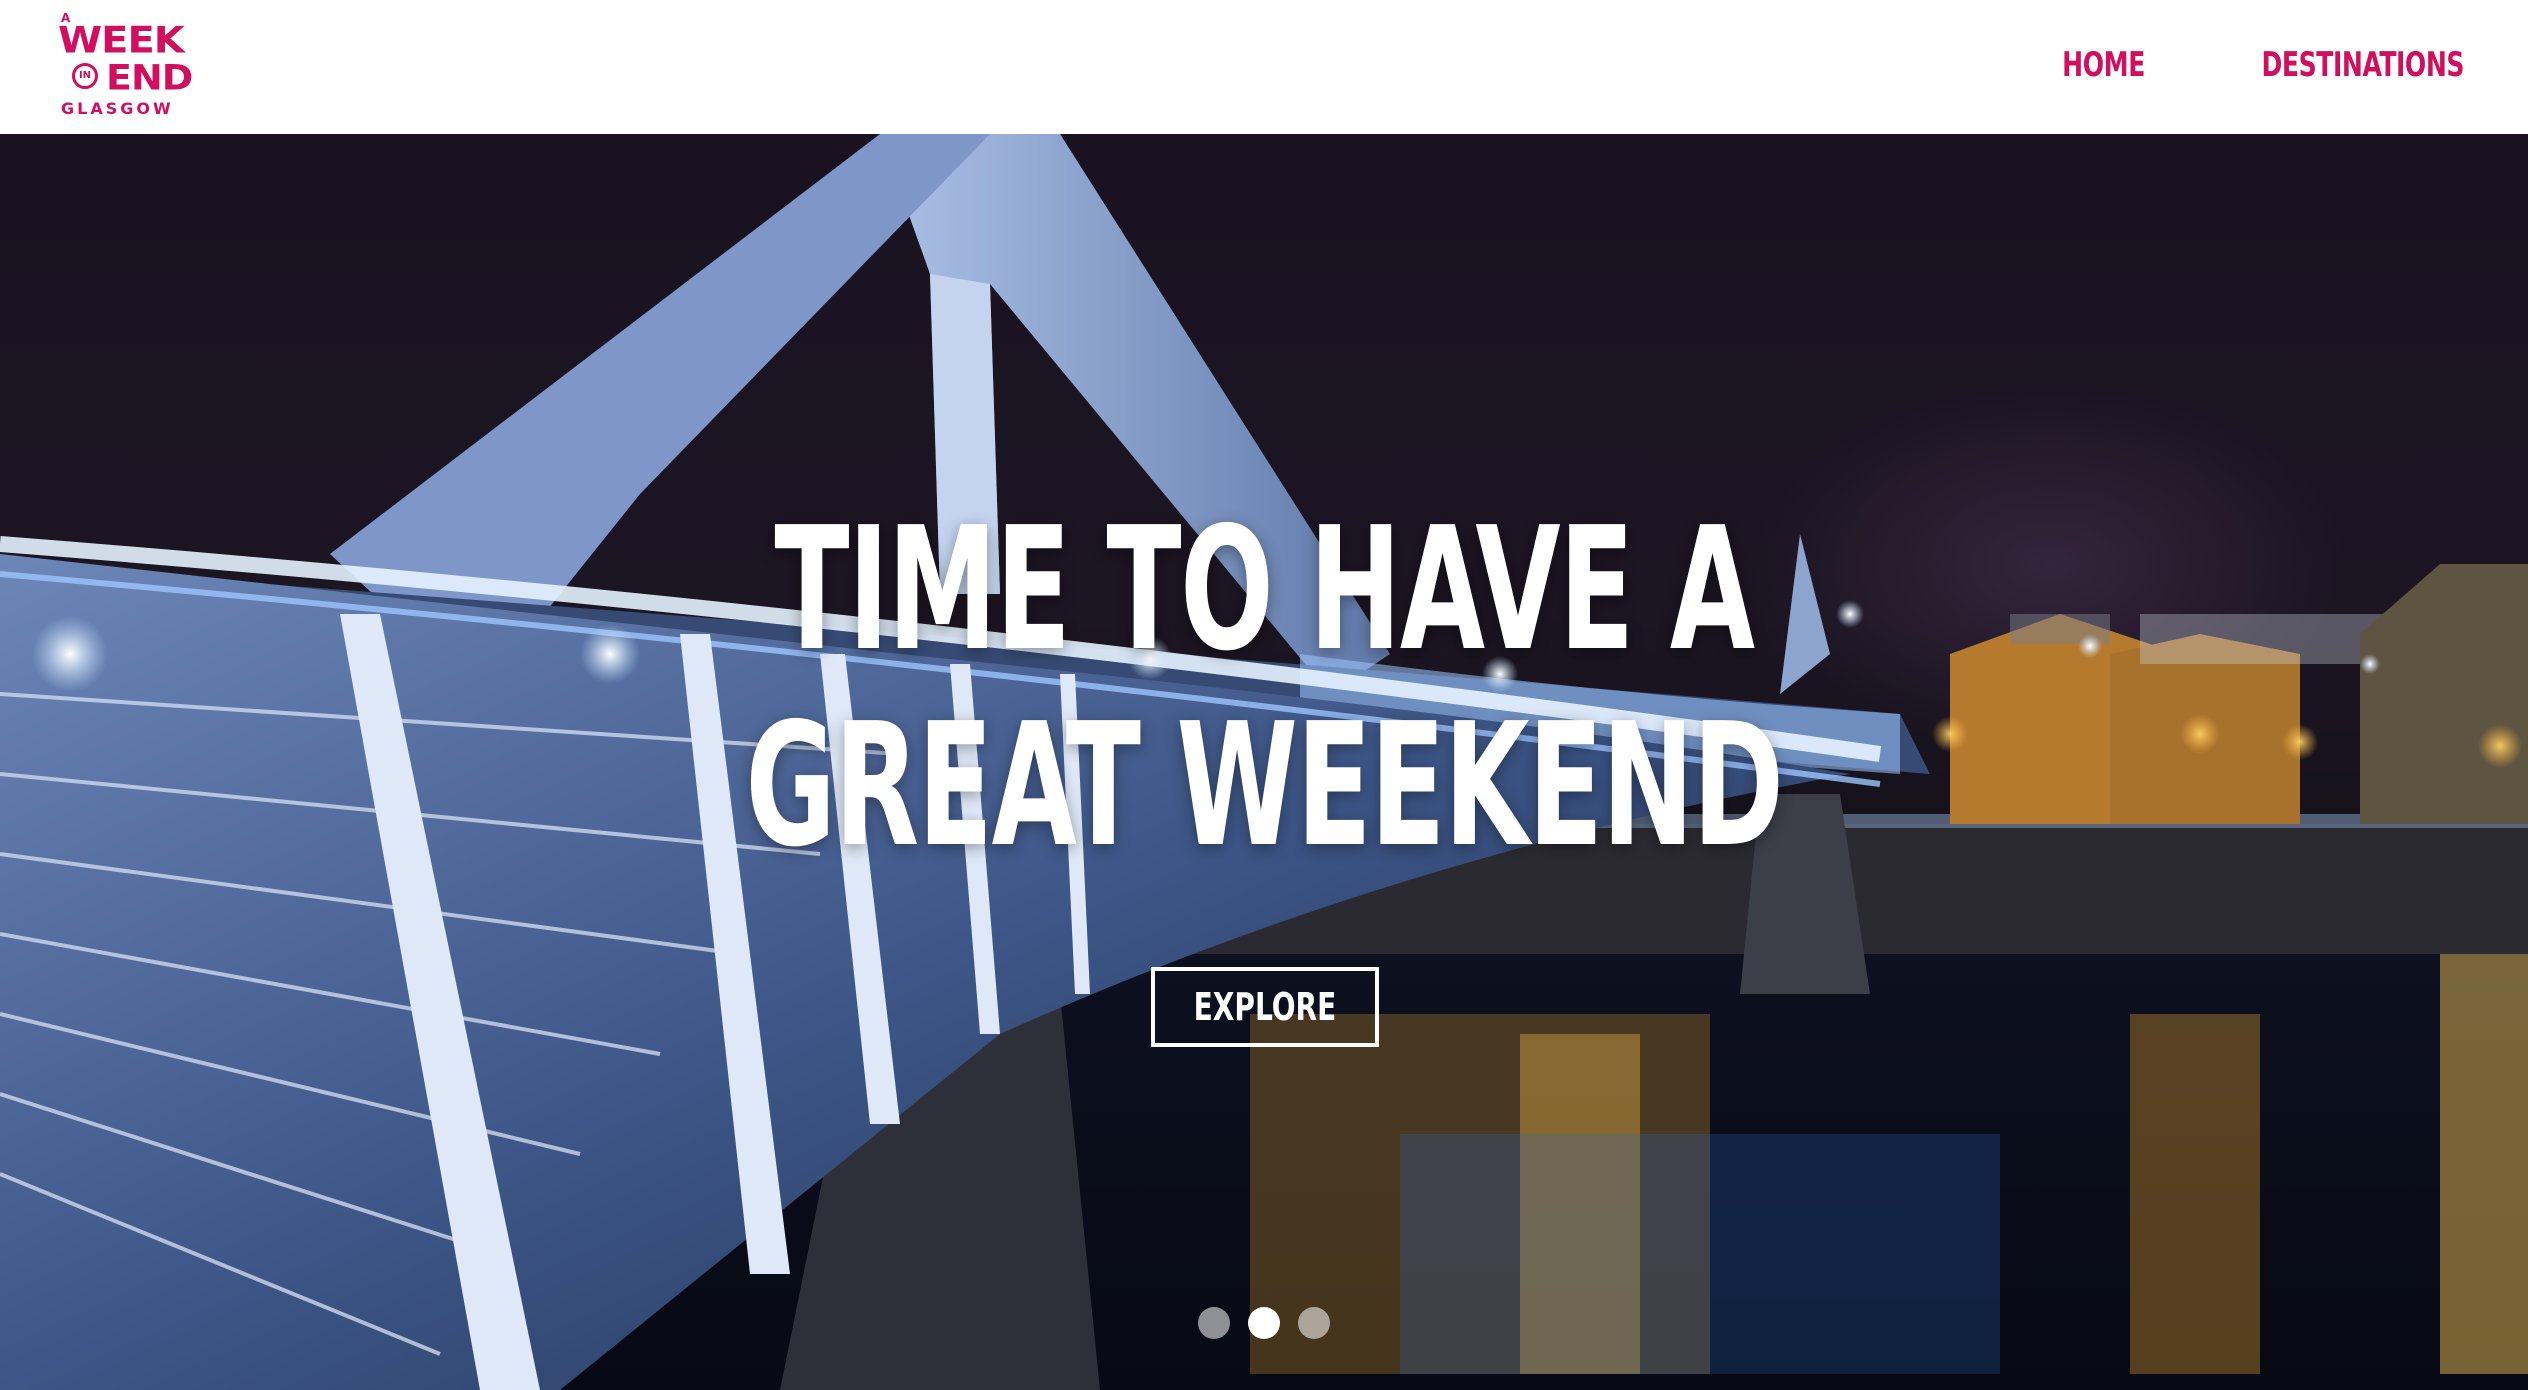  What do you see at coordinates (2103, 65) in the screenshot?
I see `nav-home-link: HOME` at bounding box center [2103, 65].